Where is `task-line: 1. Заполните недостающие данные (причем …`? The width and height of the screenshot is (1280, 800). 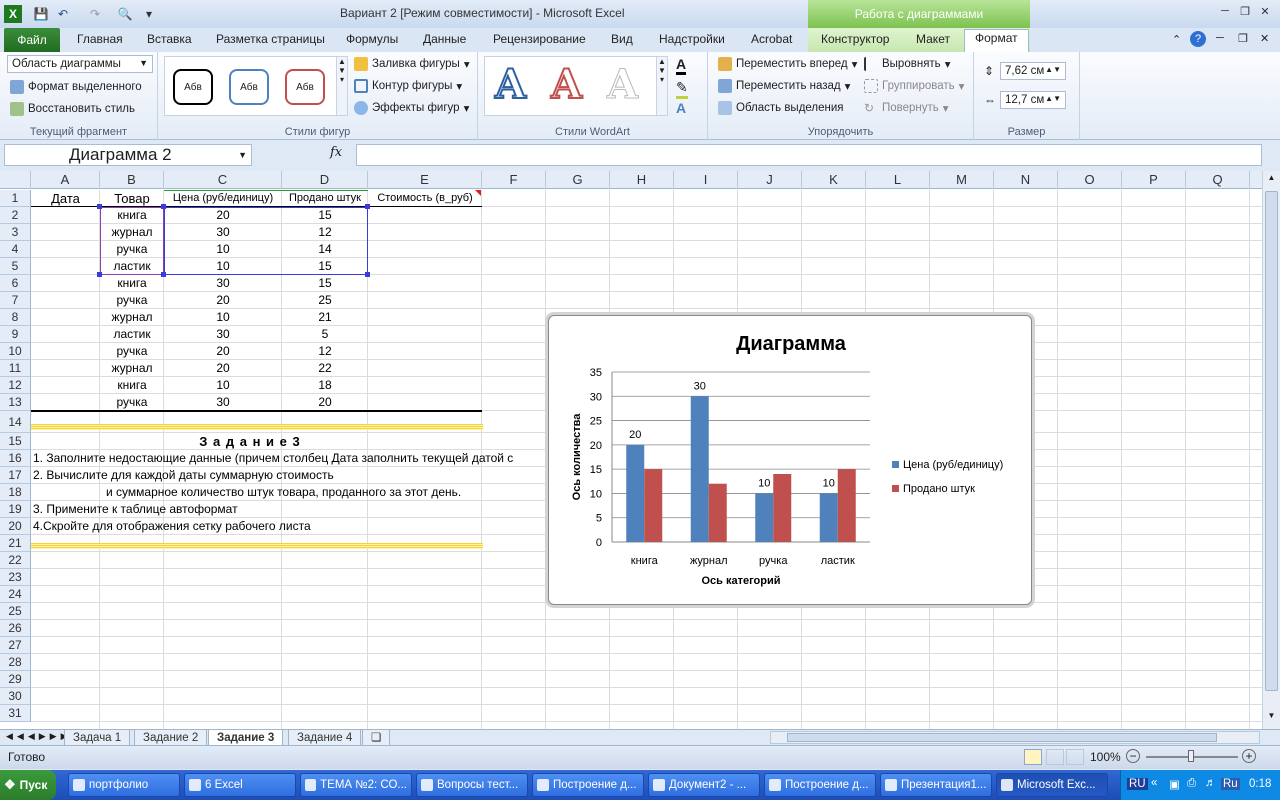
task-line: 1. Заполните недостающие данные (причем … is located at coordinates (272, 458).